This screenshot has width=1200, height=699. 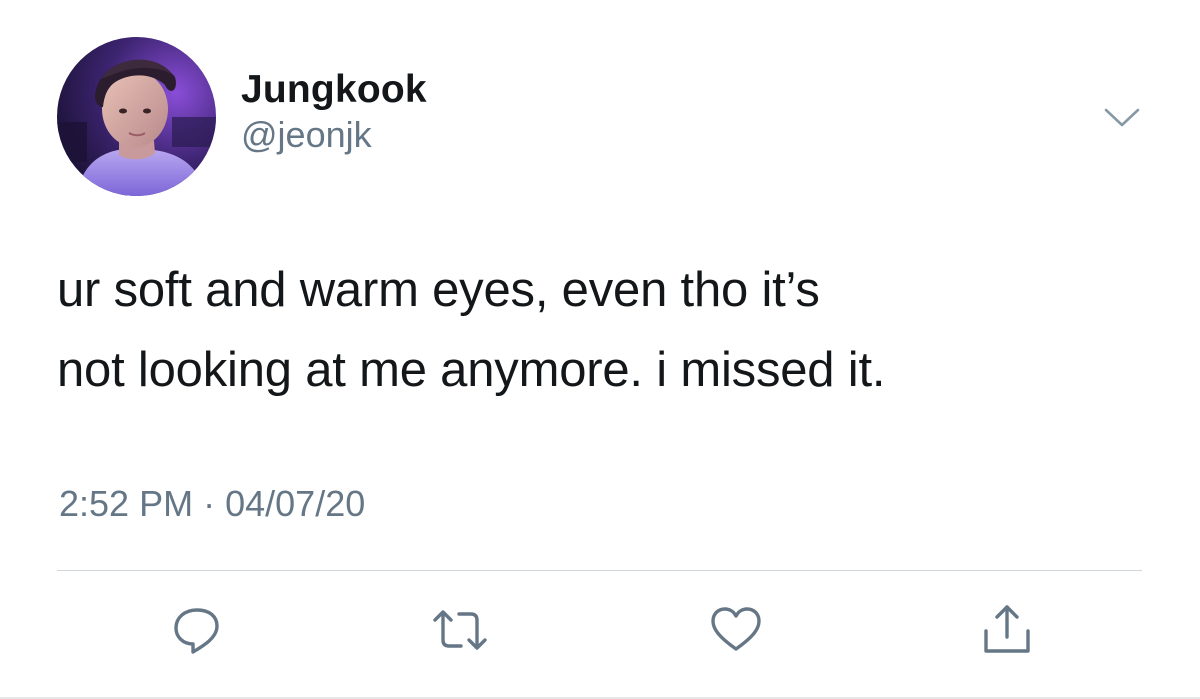 What do you see at coordinates (599, 570) in the screenshot?
I see `divider` at bounding box center [599, 570].